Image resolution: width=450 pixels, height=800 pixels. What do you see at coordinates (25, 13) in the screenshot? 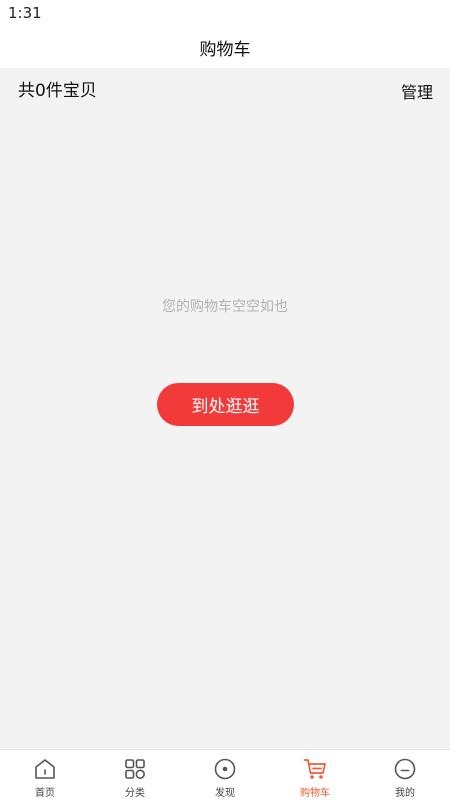
I see `status-time: 1:31` at bounding box center [25, 13].